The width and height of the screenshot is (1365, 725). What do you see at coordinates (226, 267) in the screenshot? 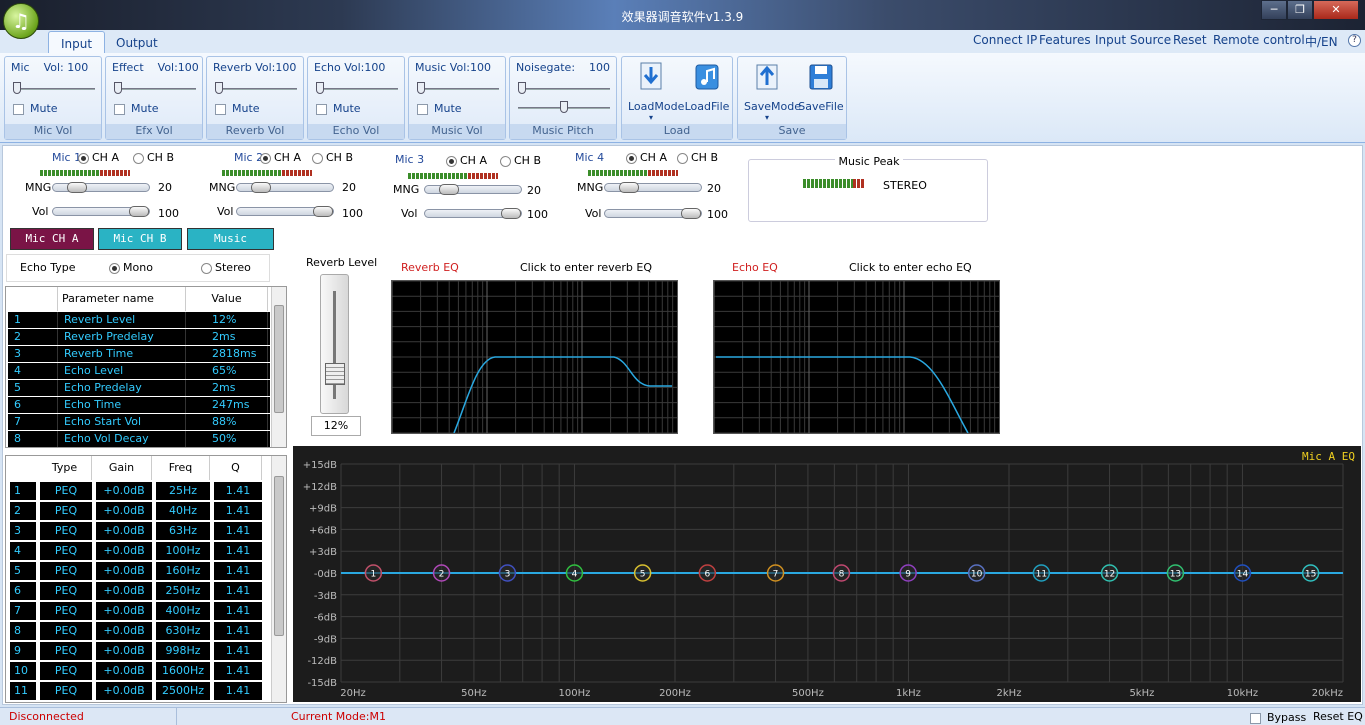
I see `echo-stereo-radio: Stereo` at bounding box center [226, 267].